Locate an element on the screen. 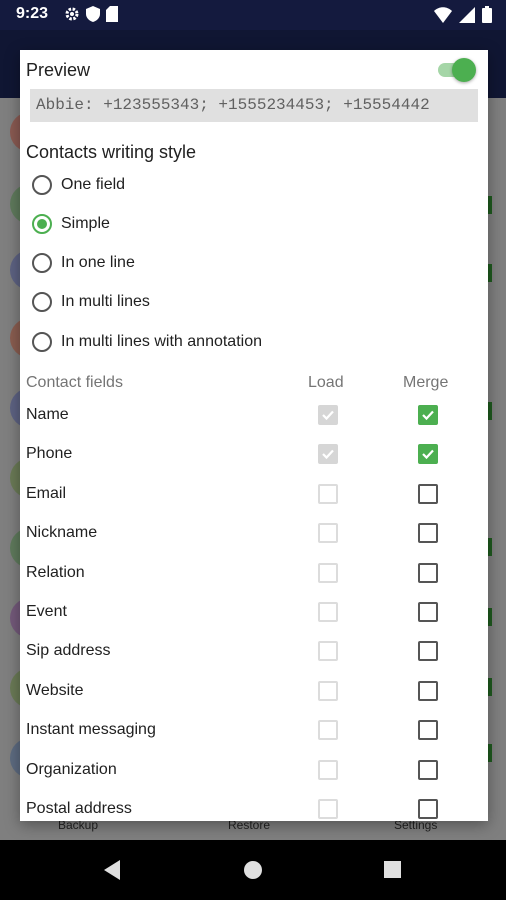  field-row: Phone is located at coordinates (254, 454).